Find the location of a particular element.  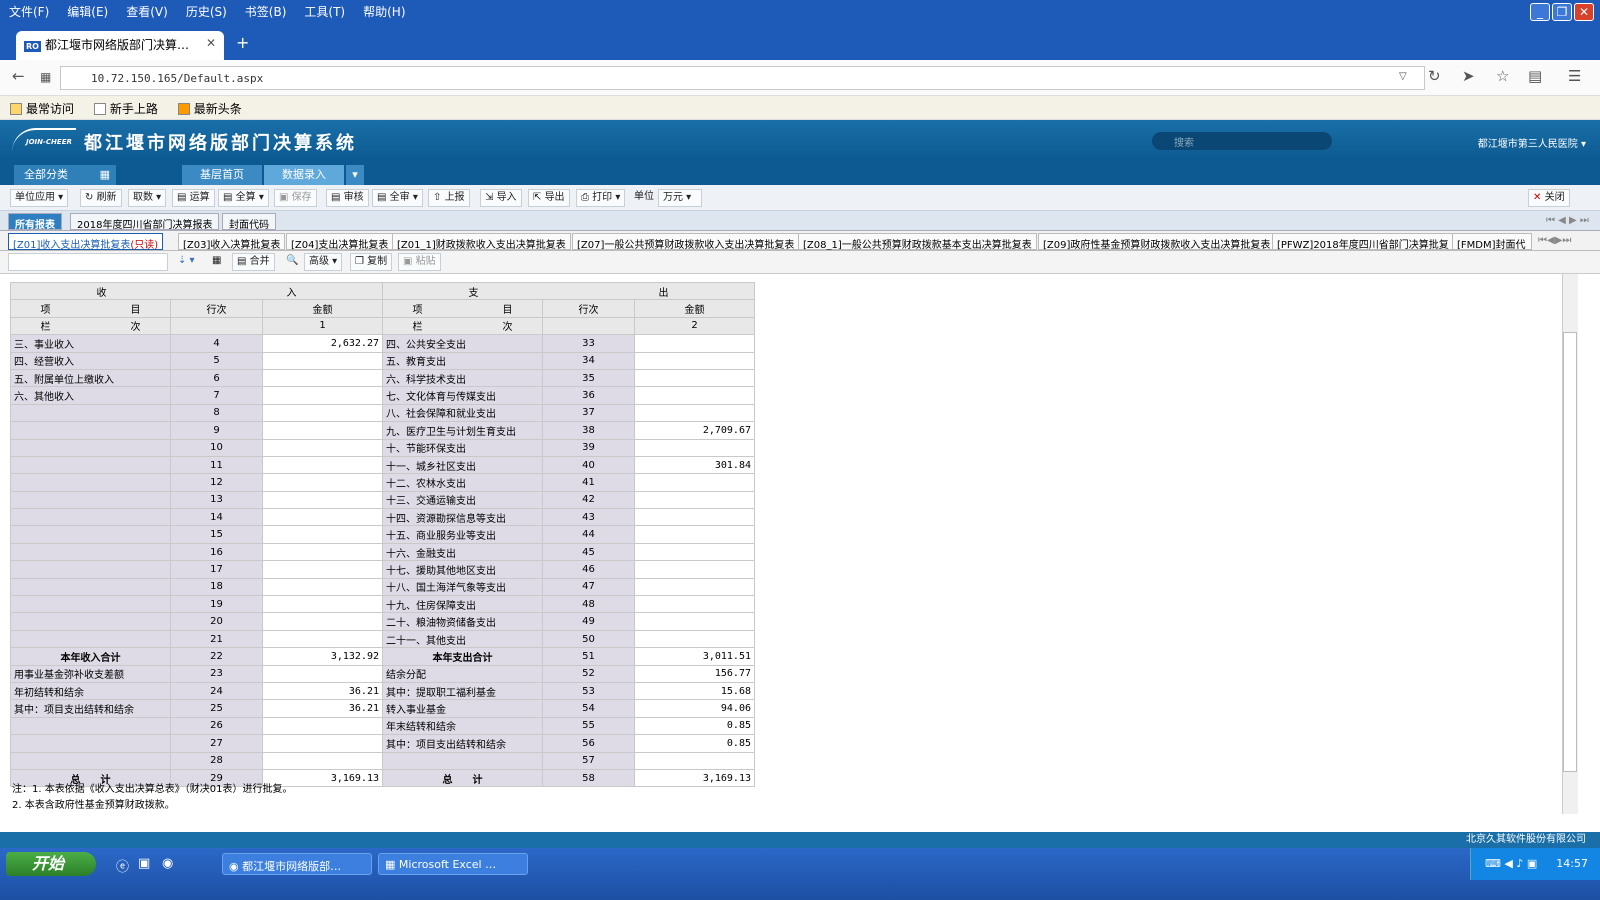

advanced-button: 高级 ▾ is located at coordinates (323, 262).